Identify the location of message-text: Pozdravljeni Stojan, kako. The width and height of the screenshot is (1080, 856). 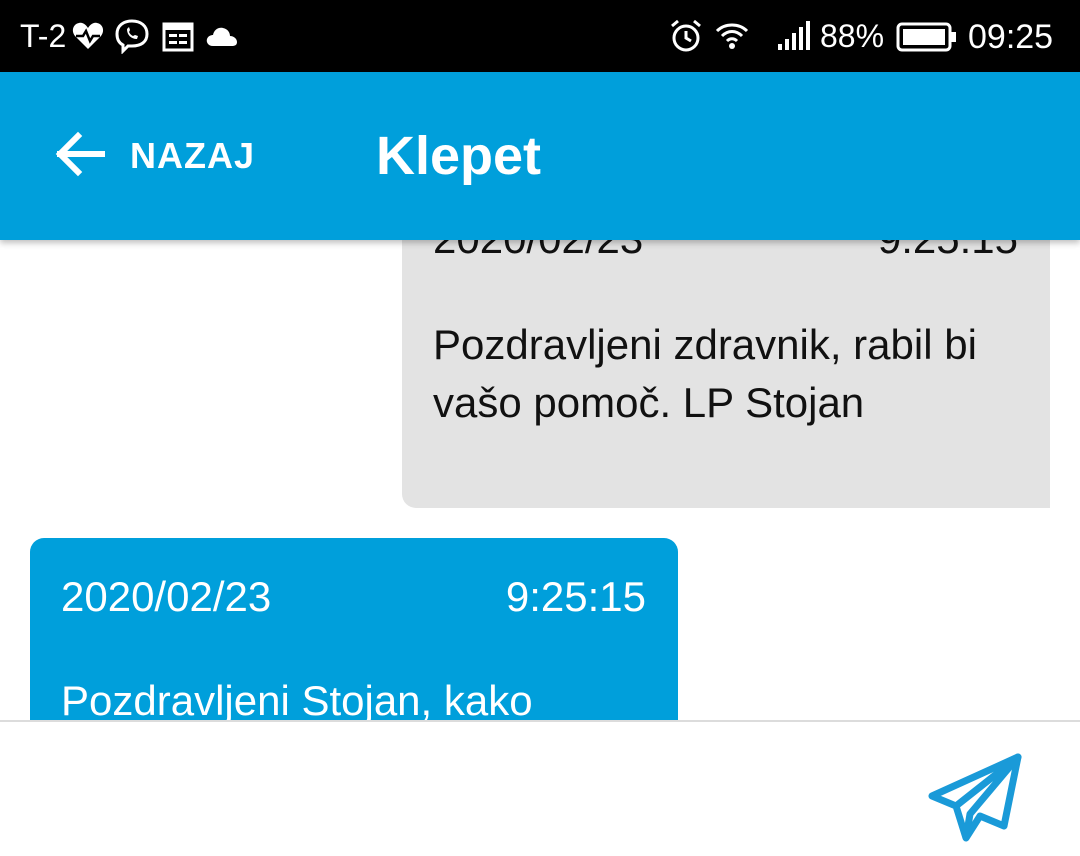
(297, 698).